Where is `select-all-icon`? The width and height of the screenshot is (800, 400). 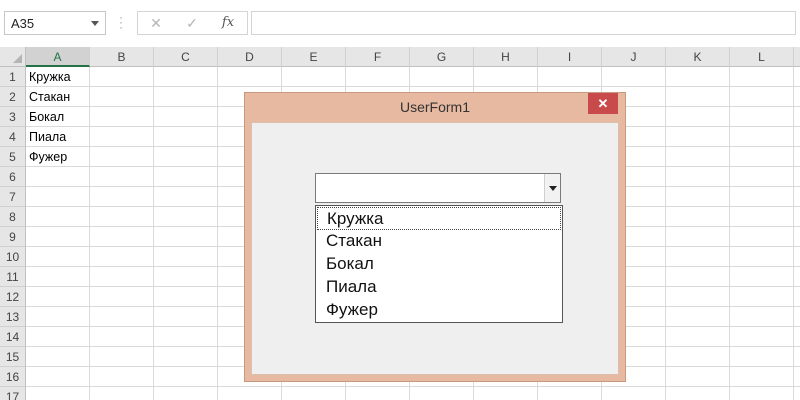 select-all-icon is located at coordinates (17, 58).